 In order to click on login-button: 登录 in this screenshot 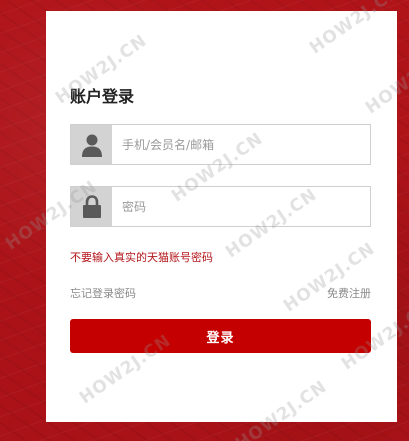, I will do `click(220, 336)`.